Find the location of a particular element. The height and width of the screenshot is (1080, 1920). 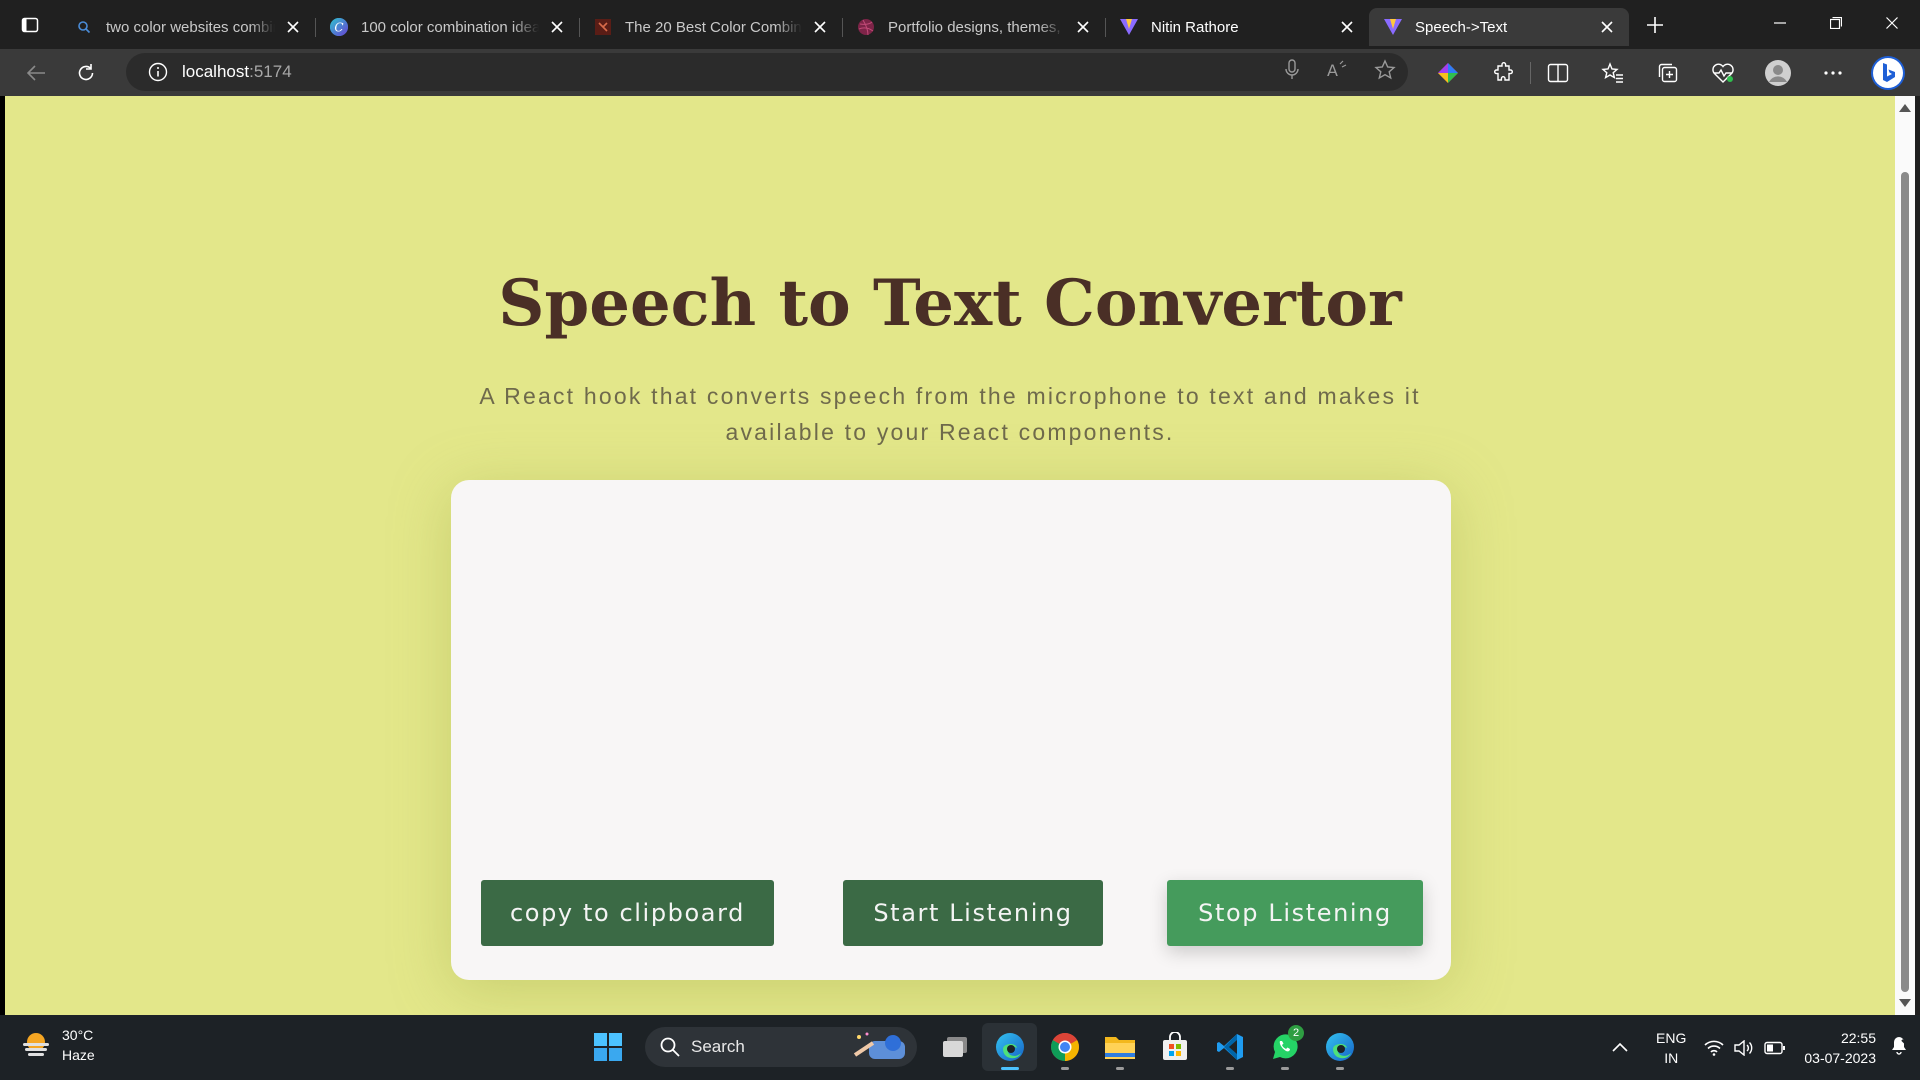

copy-to-clipboard-button: copy to clipboard is located at coordinates (627, 913).